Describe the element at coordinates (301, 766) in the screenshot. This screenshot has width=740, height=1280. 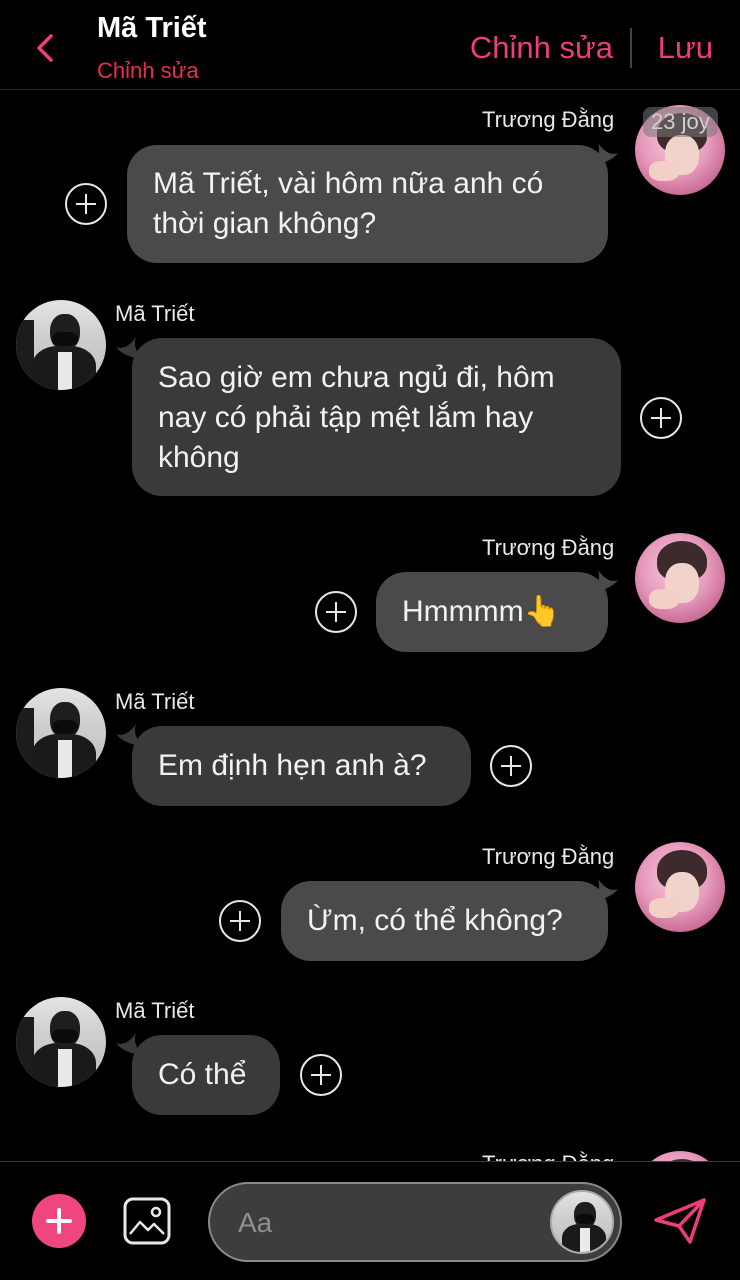
I see `message-bubble: Em định hẹn anh à?` at that location.